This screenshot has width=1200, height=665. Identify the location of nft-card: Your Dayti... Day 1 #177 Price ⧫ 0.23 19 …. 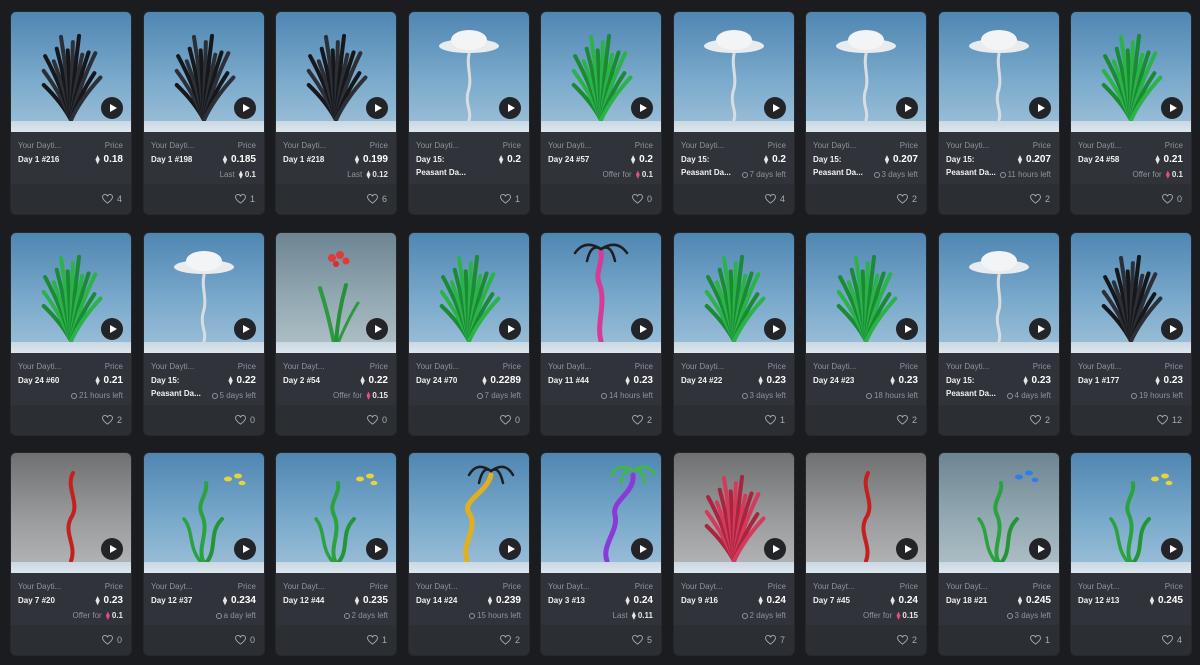
(1131, 334).